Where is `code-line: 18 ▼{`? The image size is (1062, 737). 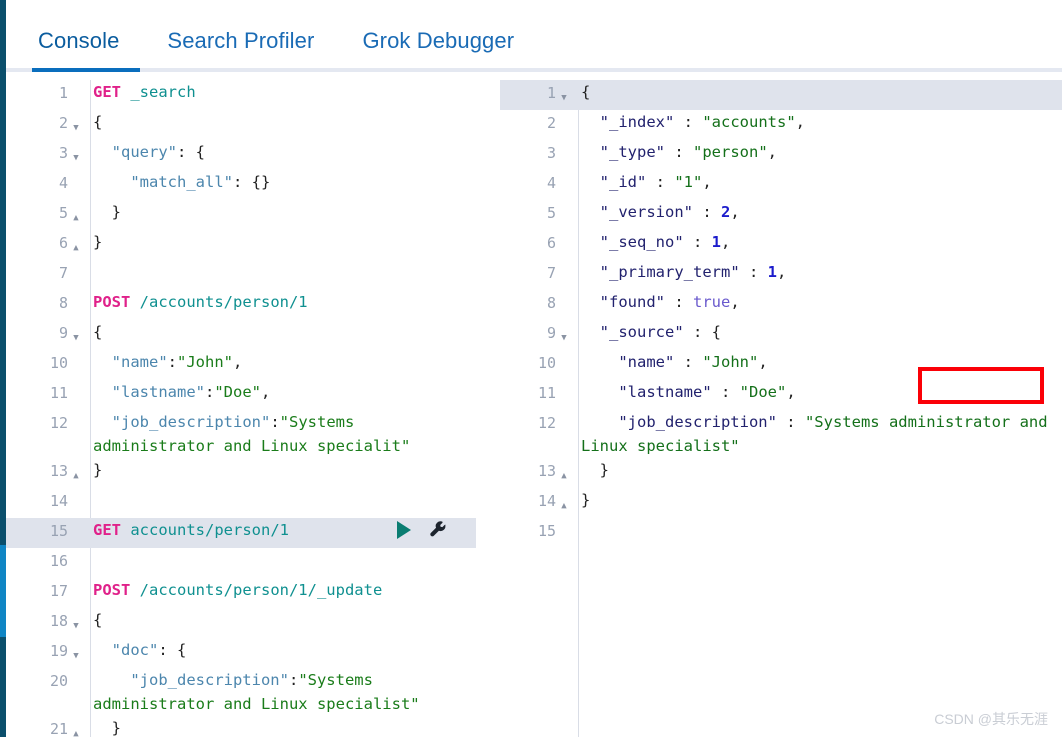
code-line: 18 ▼{ is located at coordinates (242, 623).